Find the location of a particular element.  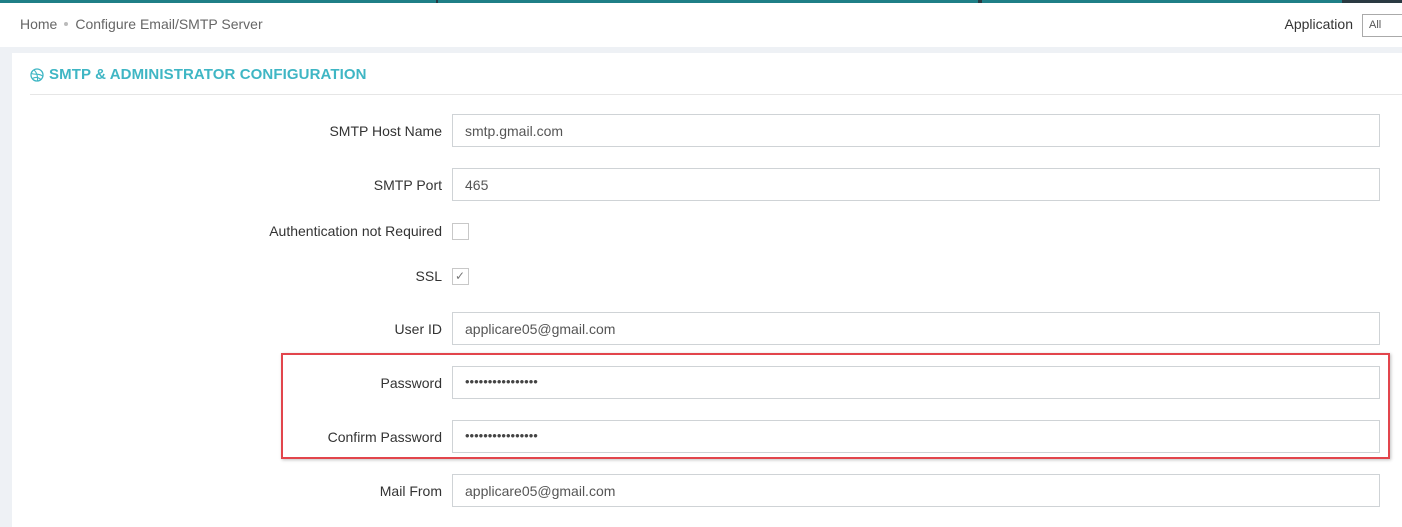

panel-divider is located at coordinates (716, 94).